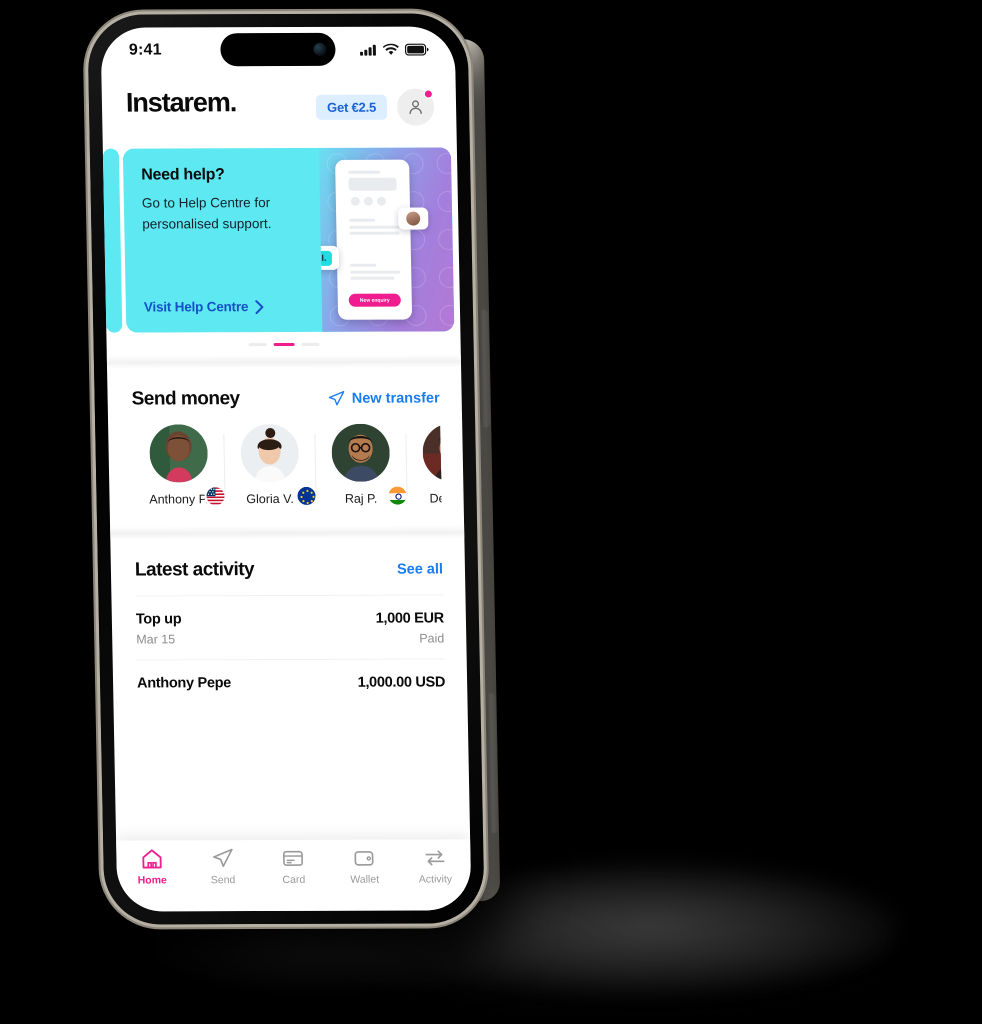 Image resolution: width=982 pixels, height=1024 pixels. What do you see at coordinates (435, 879) in the screenshot?
I see `tab-label: Activity` at bounding box center [435, 879].